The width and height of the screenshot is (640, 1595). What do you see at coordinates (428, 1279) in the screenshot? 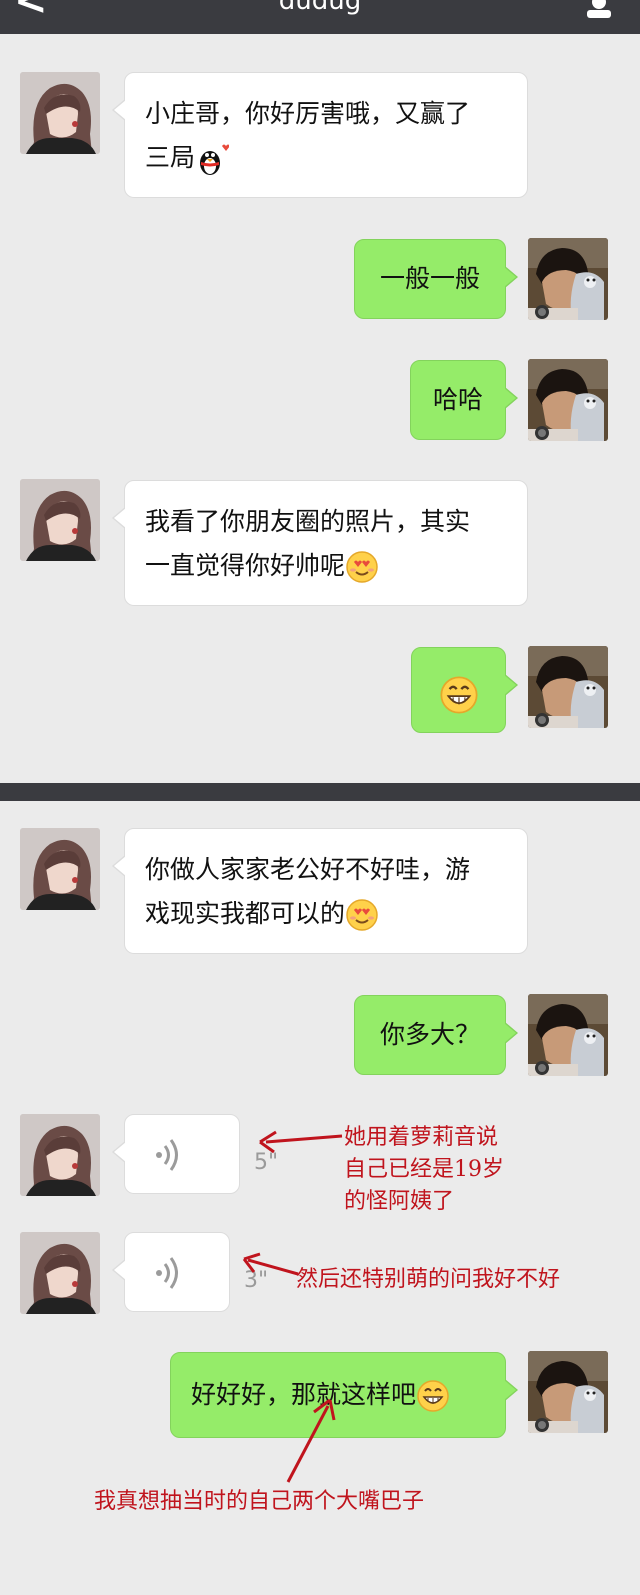
I see `annotation-note: 然后还特别萌的问我好不好` at bounding box center [428, 1279].